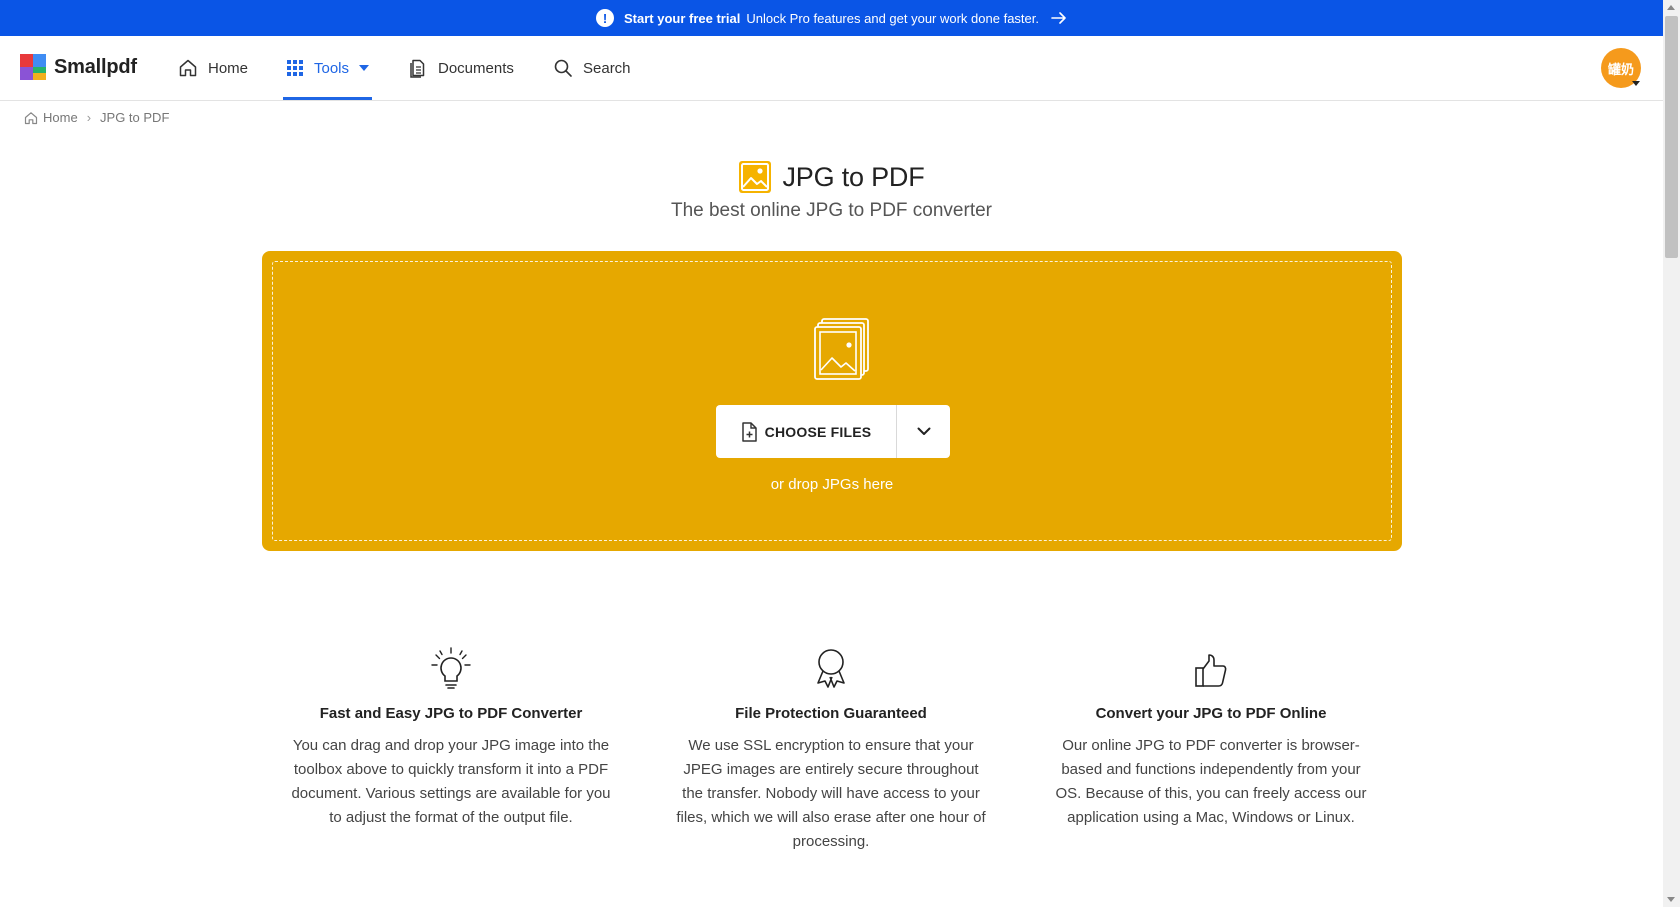  What do you see at coordinates (749, 431) in the screenshot?
I see `add-file-icon` at bounding box center [749, 431].